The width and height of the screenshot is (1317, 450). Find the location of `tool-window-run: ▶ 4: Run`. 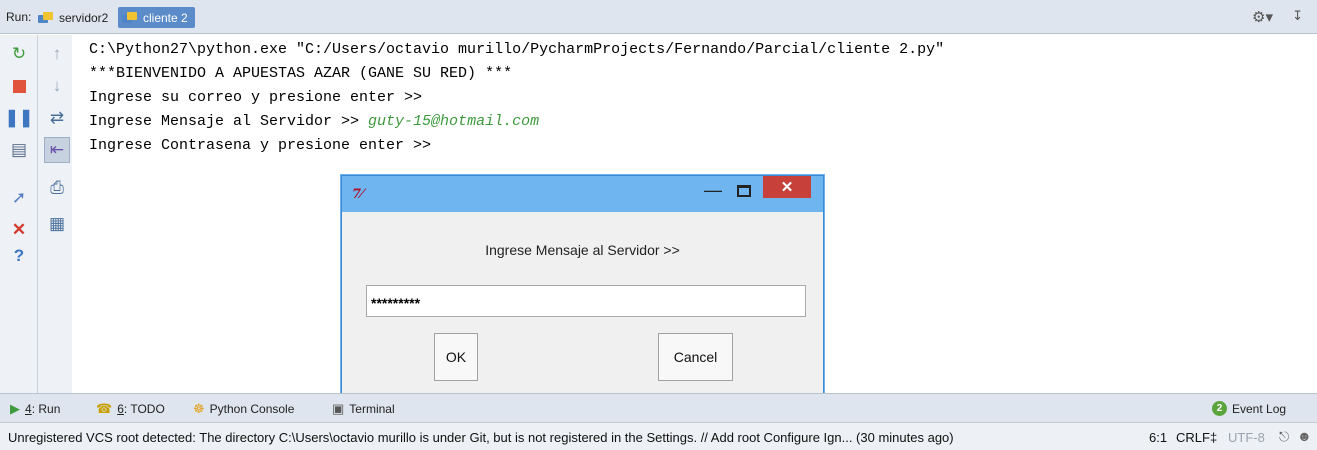

tool-window-run: ▶ 4: Run is located at coordinates (35, 409).